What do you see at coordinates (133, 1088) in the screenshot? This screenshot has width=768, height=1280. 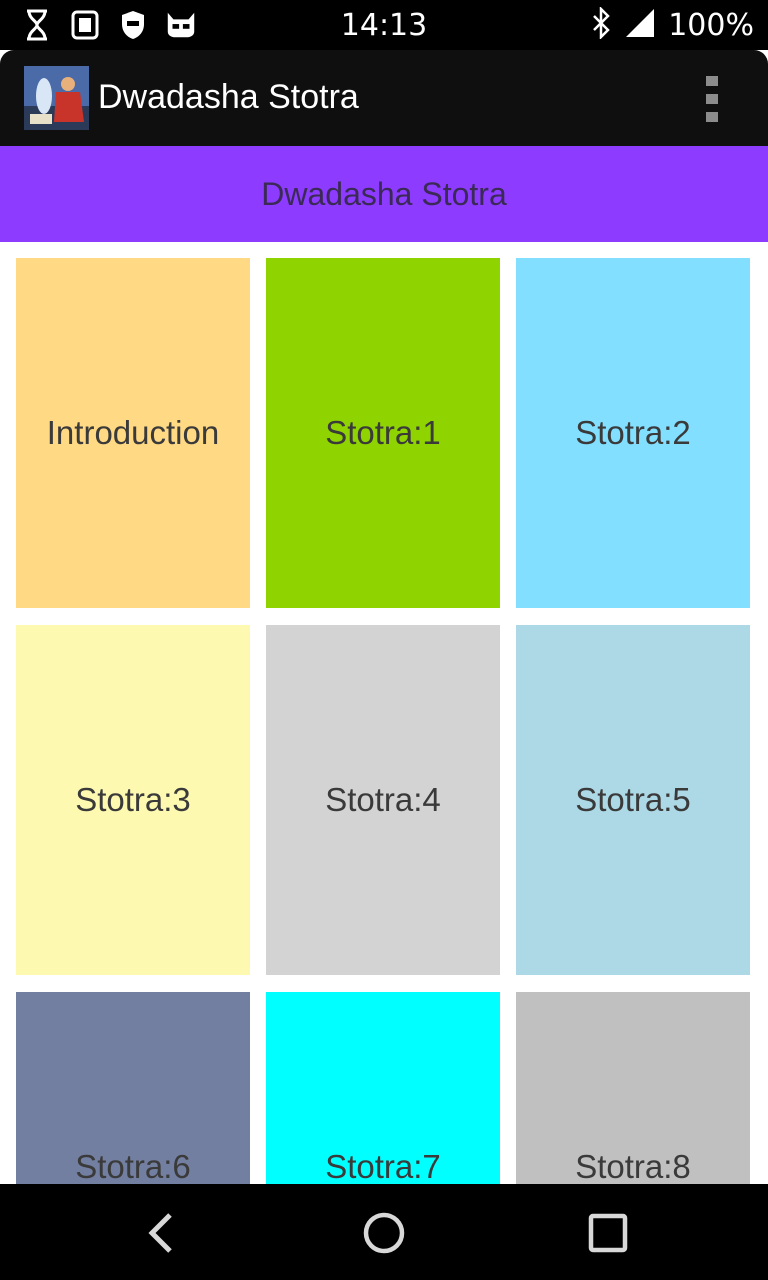 I see `tile-stotra-6: Stotra:6` at bounding box center [133, 1088].